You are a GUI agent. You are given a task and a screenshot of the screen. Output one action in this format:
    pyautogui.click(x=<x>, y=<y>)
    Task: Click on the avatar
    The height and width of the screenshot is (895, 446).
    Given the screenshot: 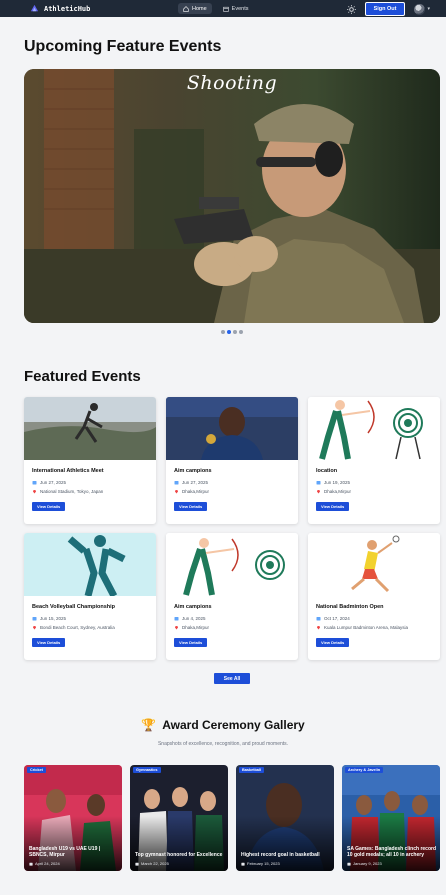 What is the action you would take?
    pyautogui.click(x=420, y=9)
    